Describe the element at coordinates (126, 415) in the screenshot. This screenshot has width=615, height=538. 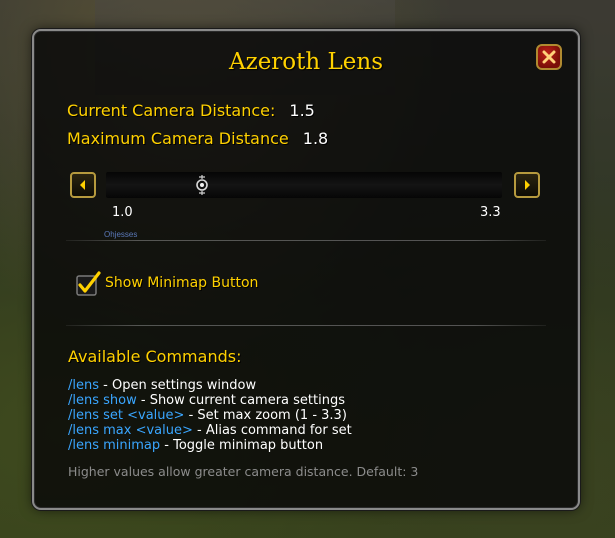
I see `command-name: /lens set <value>` at that location.